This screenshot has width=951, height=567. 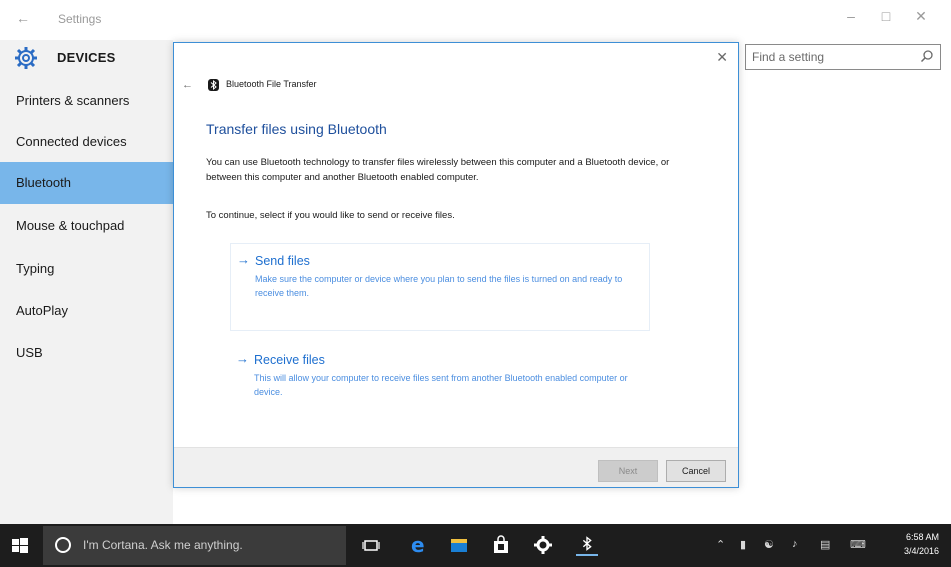 I want to click on svg-text: e, so click(x=418, y=545).